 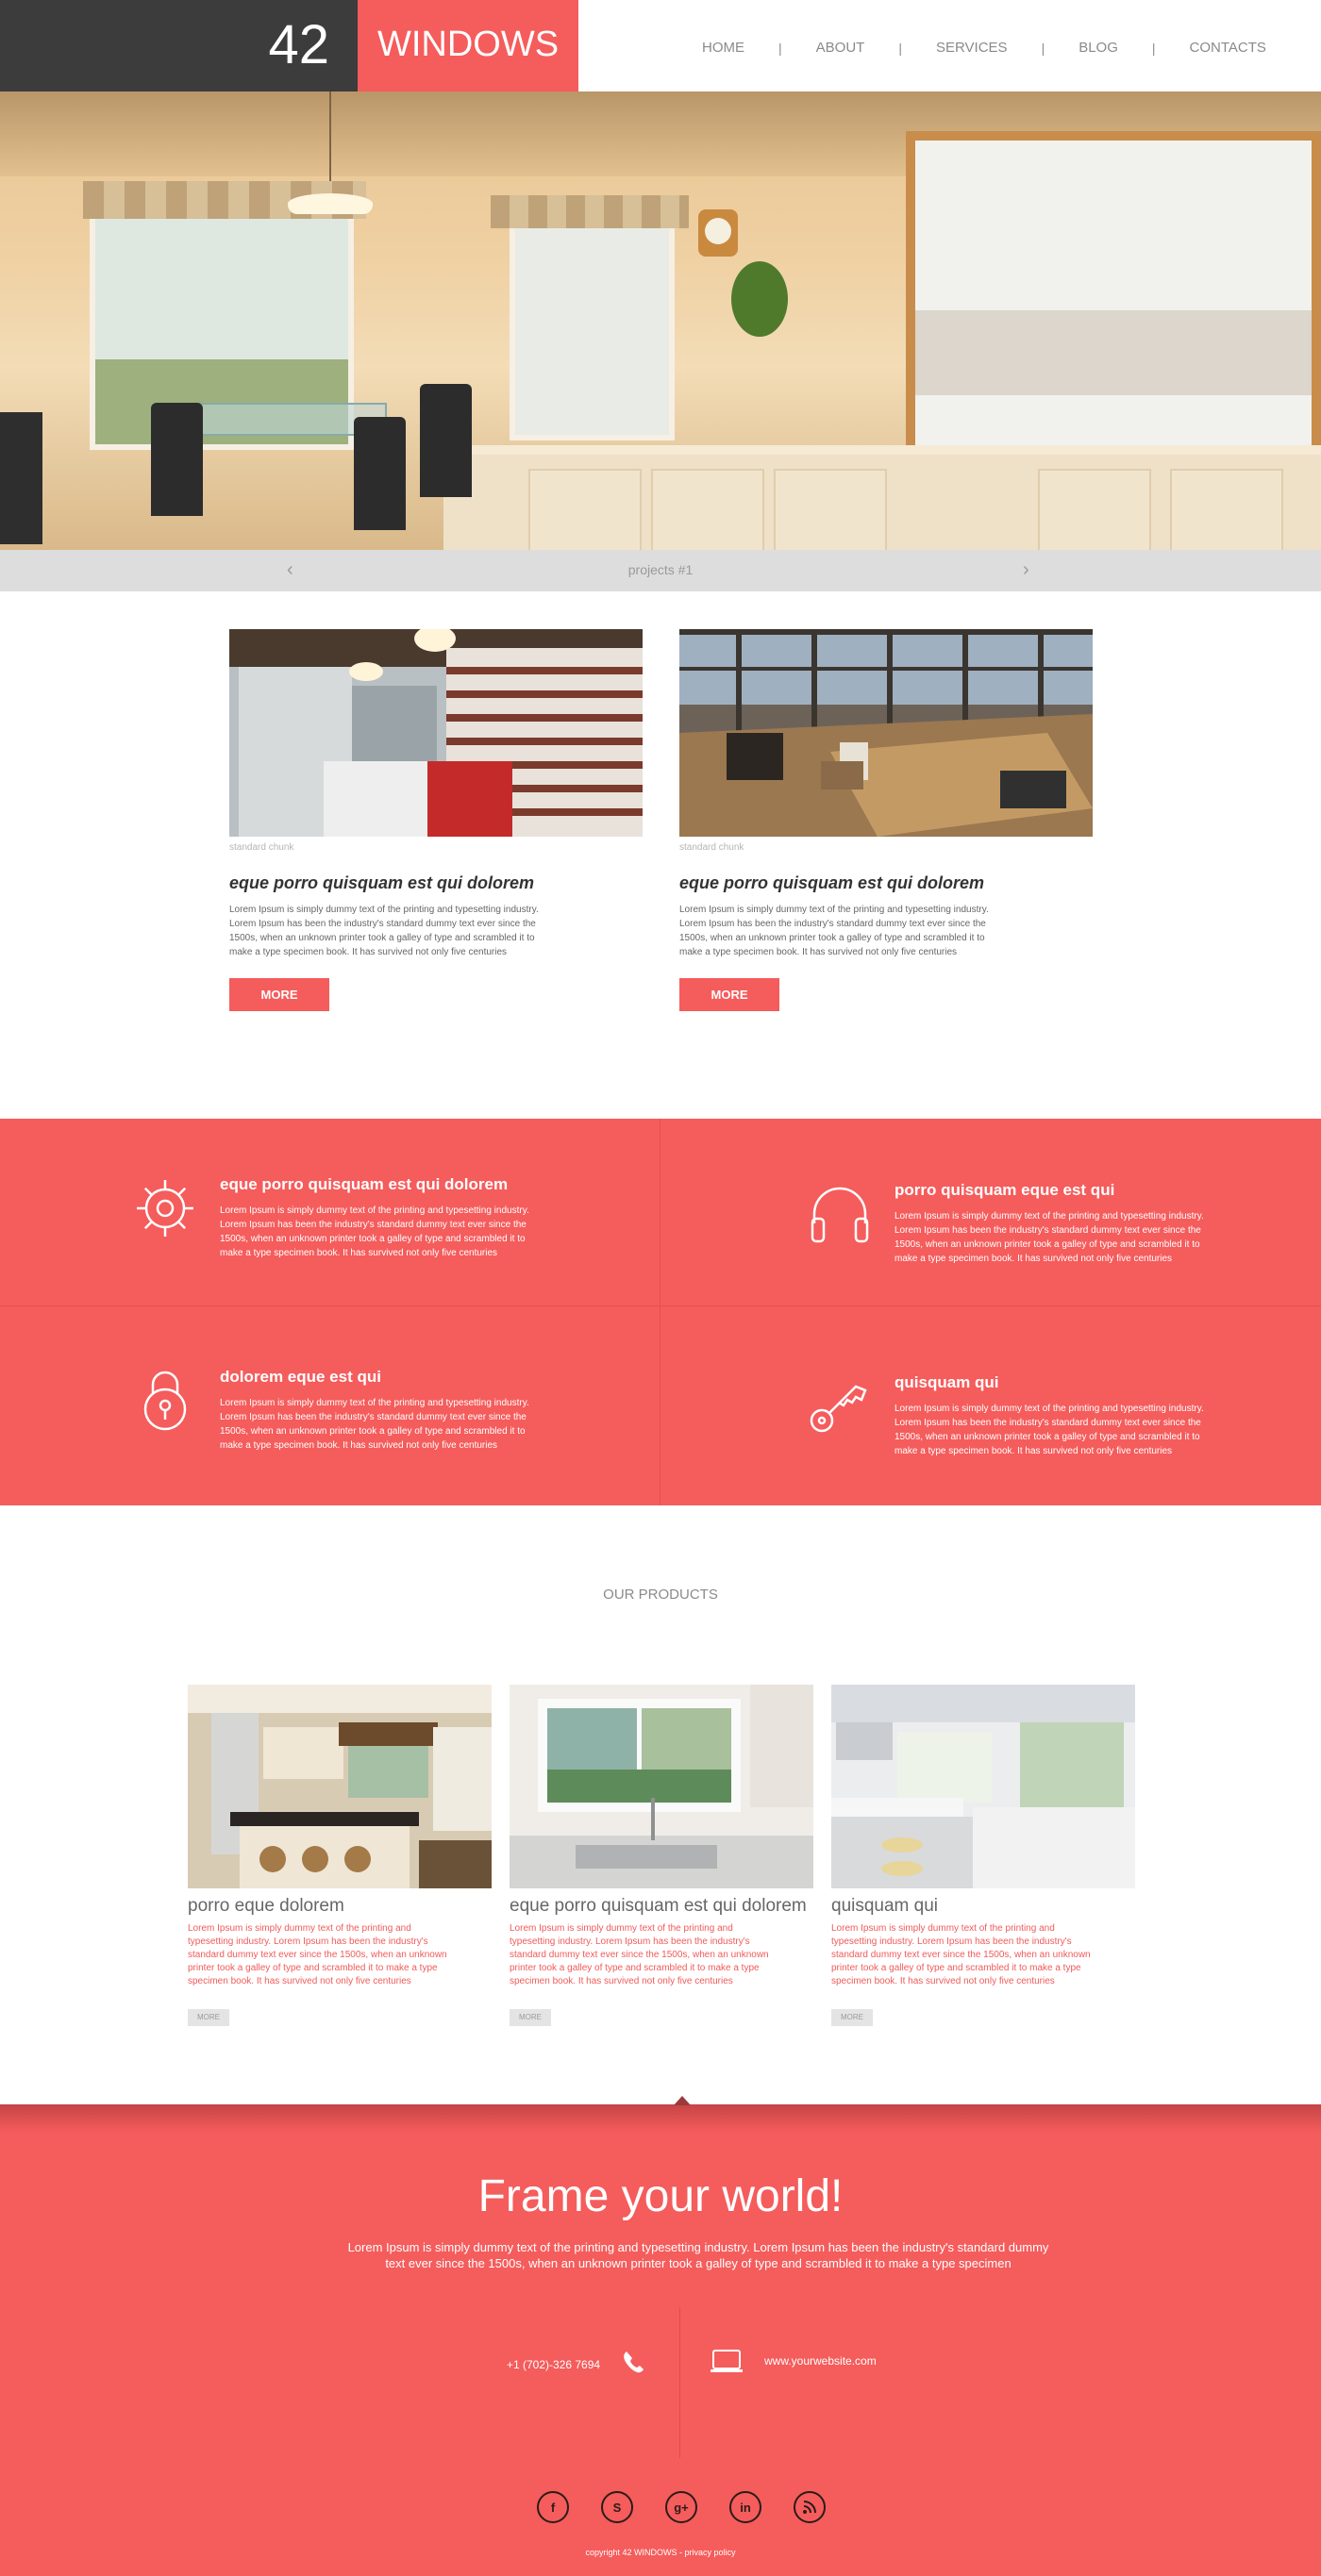 I want to click on hero-clock, so click(x=718, y=233).